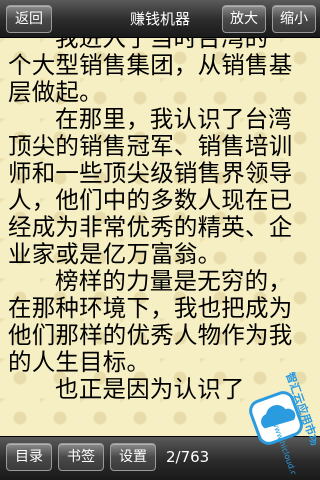 The image size is (320, 480). Describe the element at coordinates (244, 19) in the screenshot. I see `zoom-in-button: 放大` at that location.